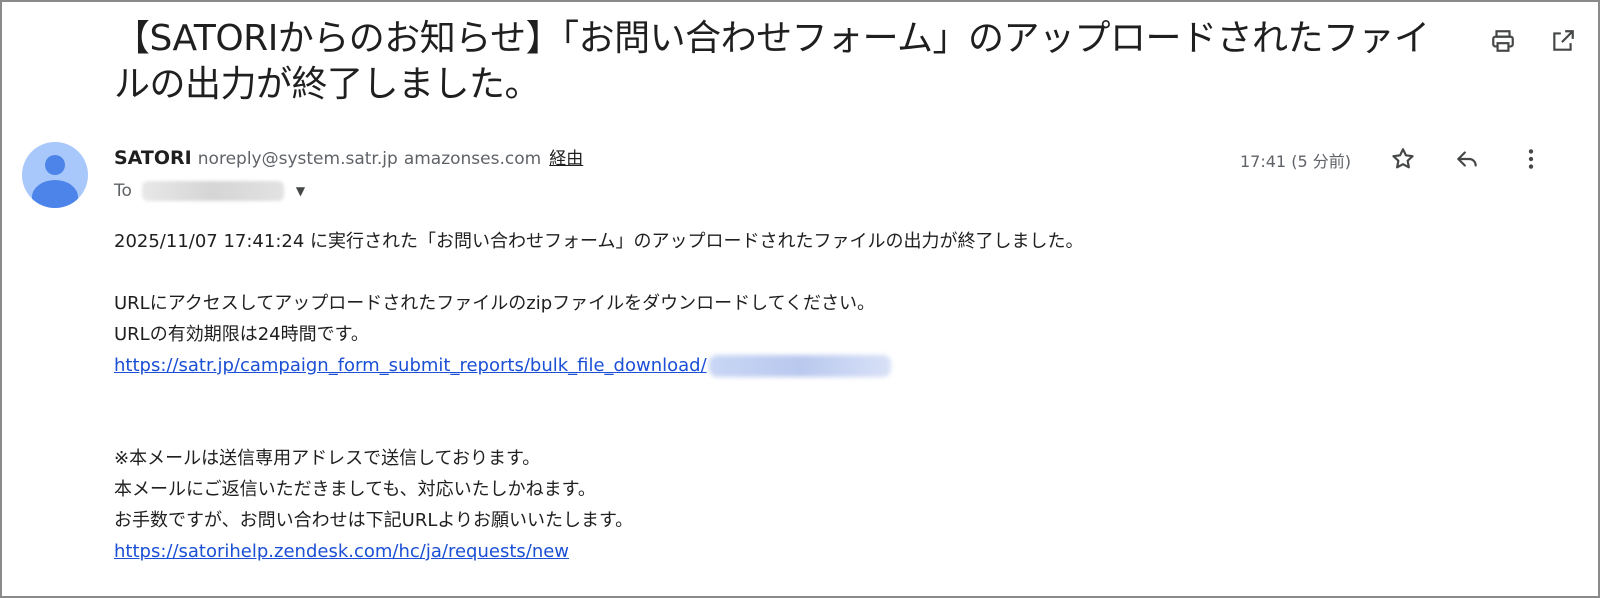  What do you see at coordinates (123, 191) in the screenshot?
I see `to-label: To` at bounding box center [123, 191].